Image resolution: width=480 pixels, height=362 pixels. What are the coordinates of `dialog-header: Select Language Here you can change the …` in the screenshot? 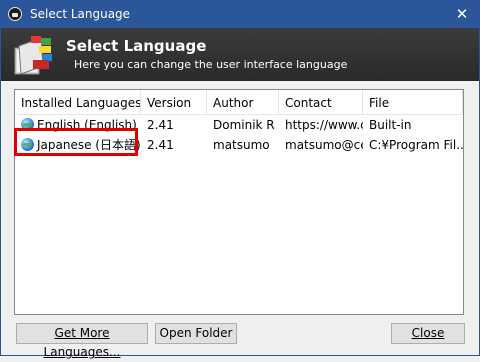 It's located at (240, 54).